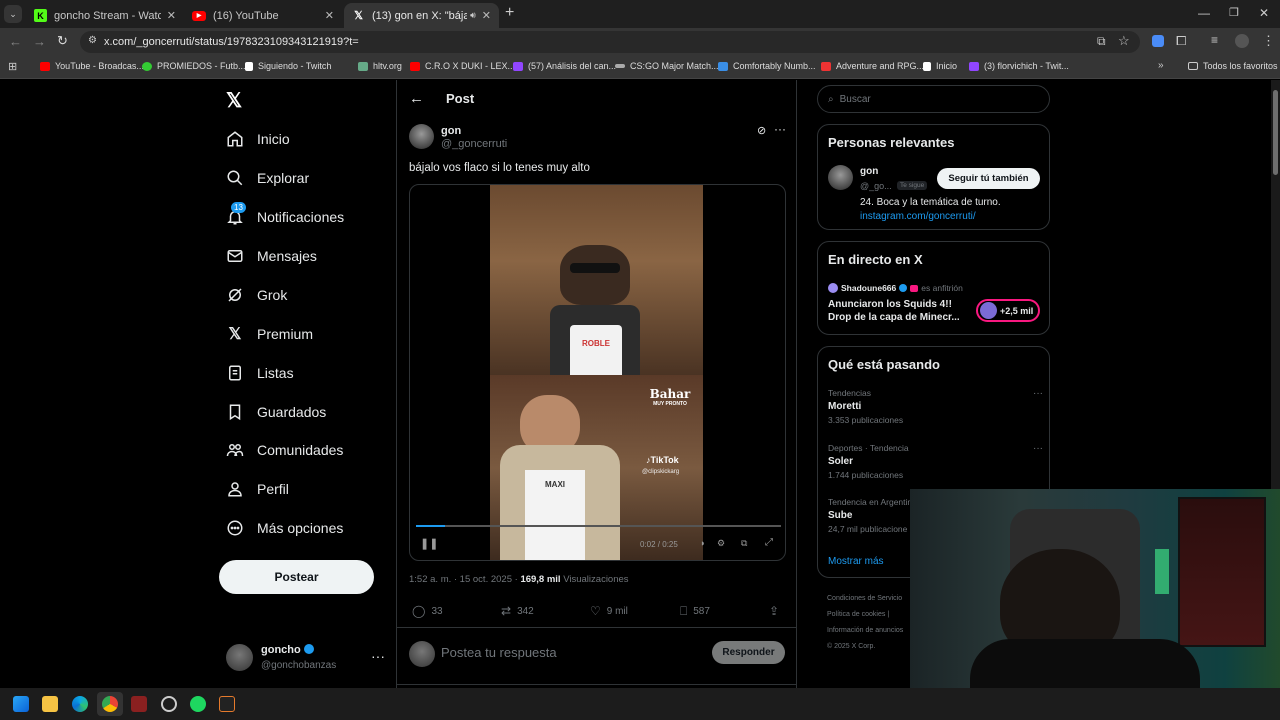 This screenshot has width=1280, height=720. I want to click on reply-action: ◯ 33, so click(427, 611).